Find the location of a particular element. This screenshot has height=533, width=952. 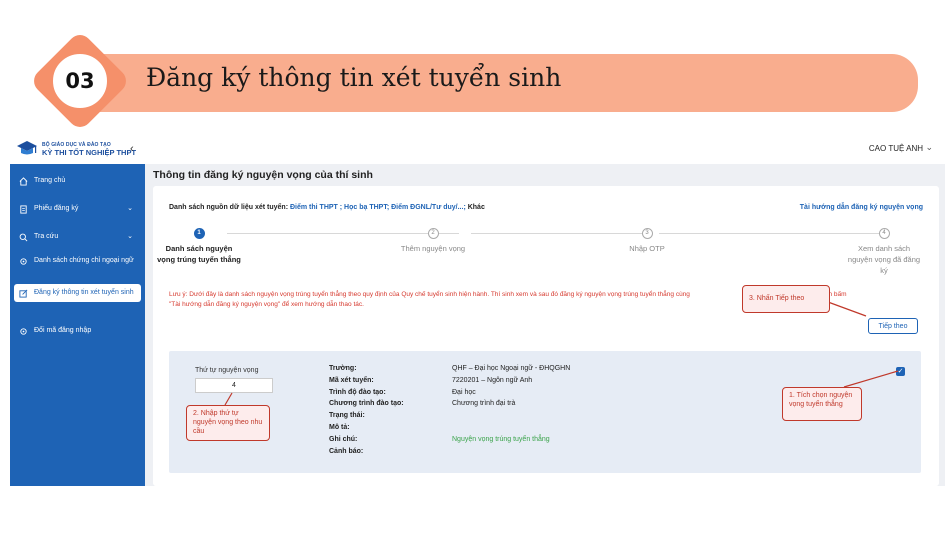

callout-select-checkbox: 1. Tích chọn nguyện vọng tuyển thẳng is located at coordinates (822, 404).